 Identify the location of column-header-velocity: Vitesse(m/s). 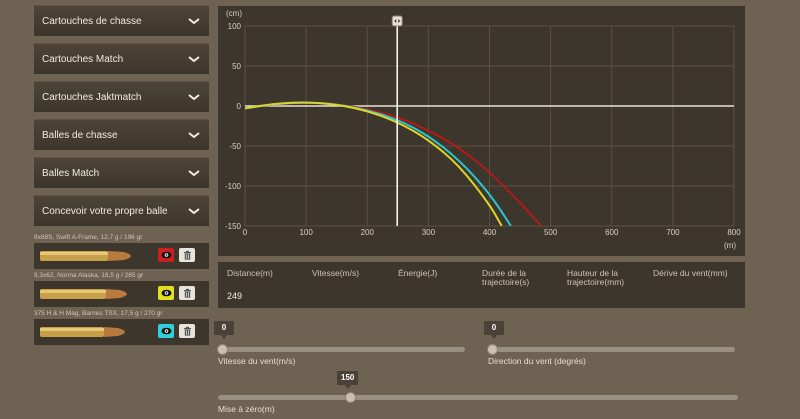
(336, 273).